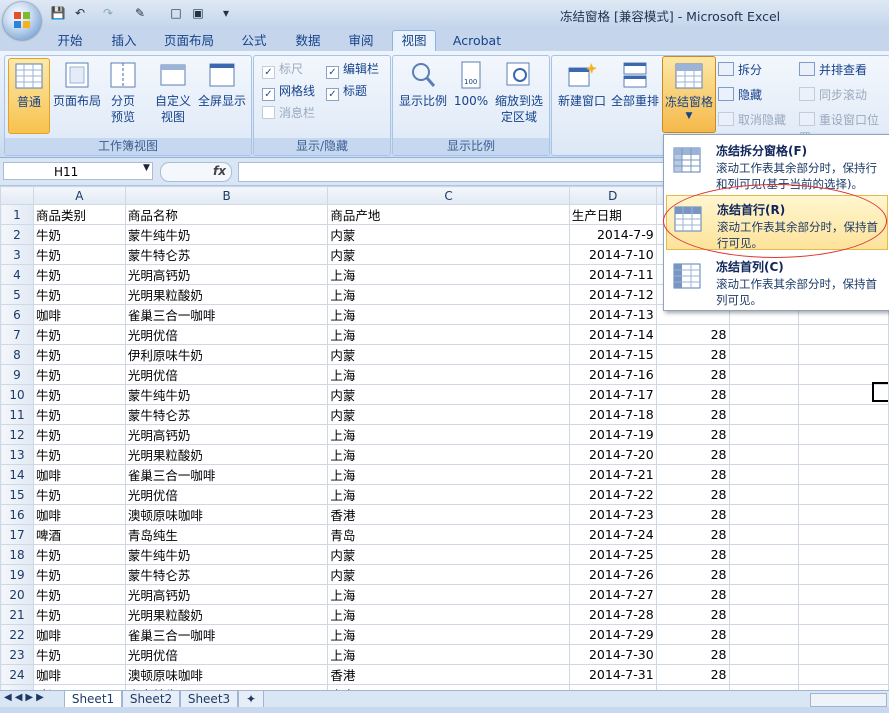  I want to click on select-all-corner, so click(17, 195).